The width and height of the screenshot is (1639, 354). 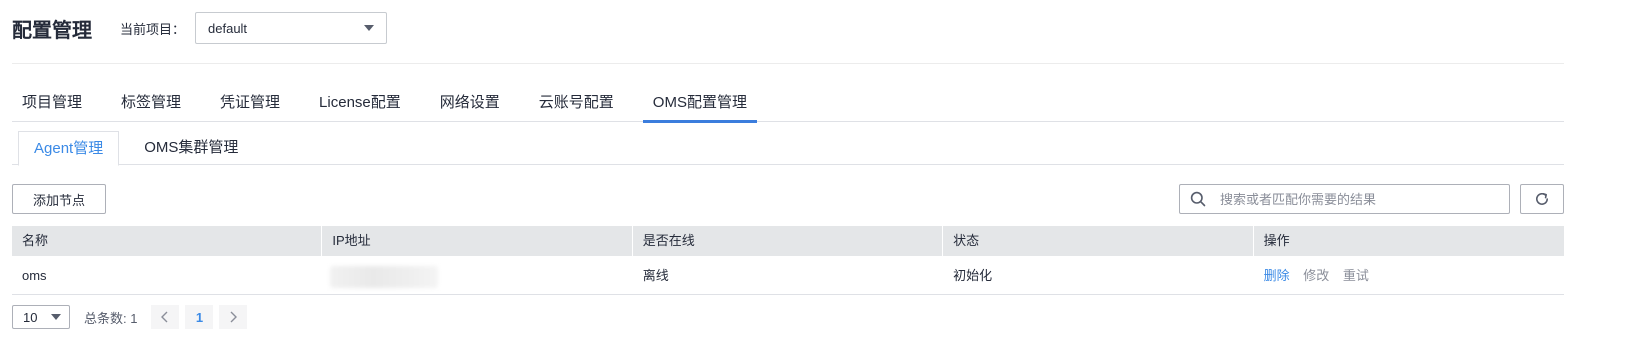 I want to click on chevron-right-icon, so click(x=234, y=317).